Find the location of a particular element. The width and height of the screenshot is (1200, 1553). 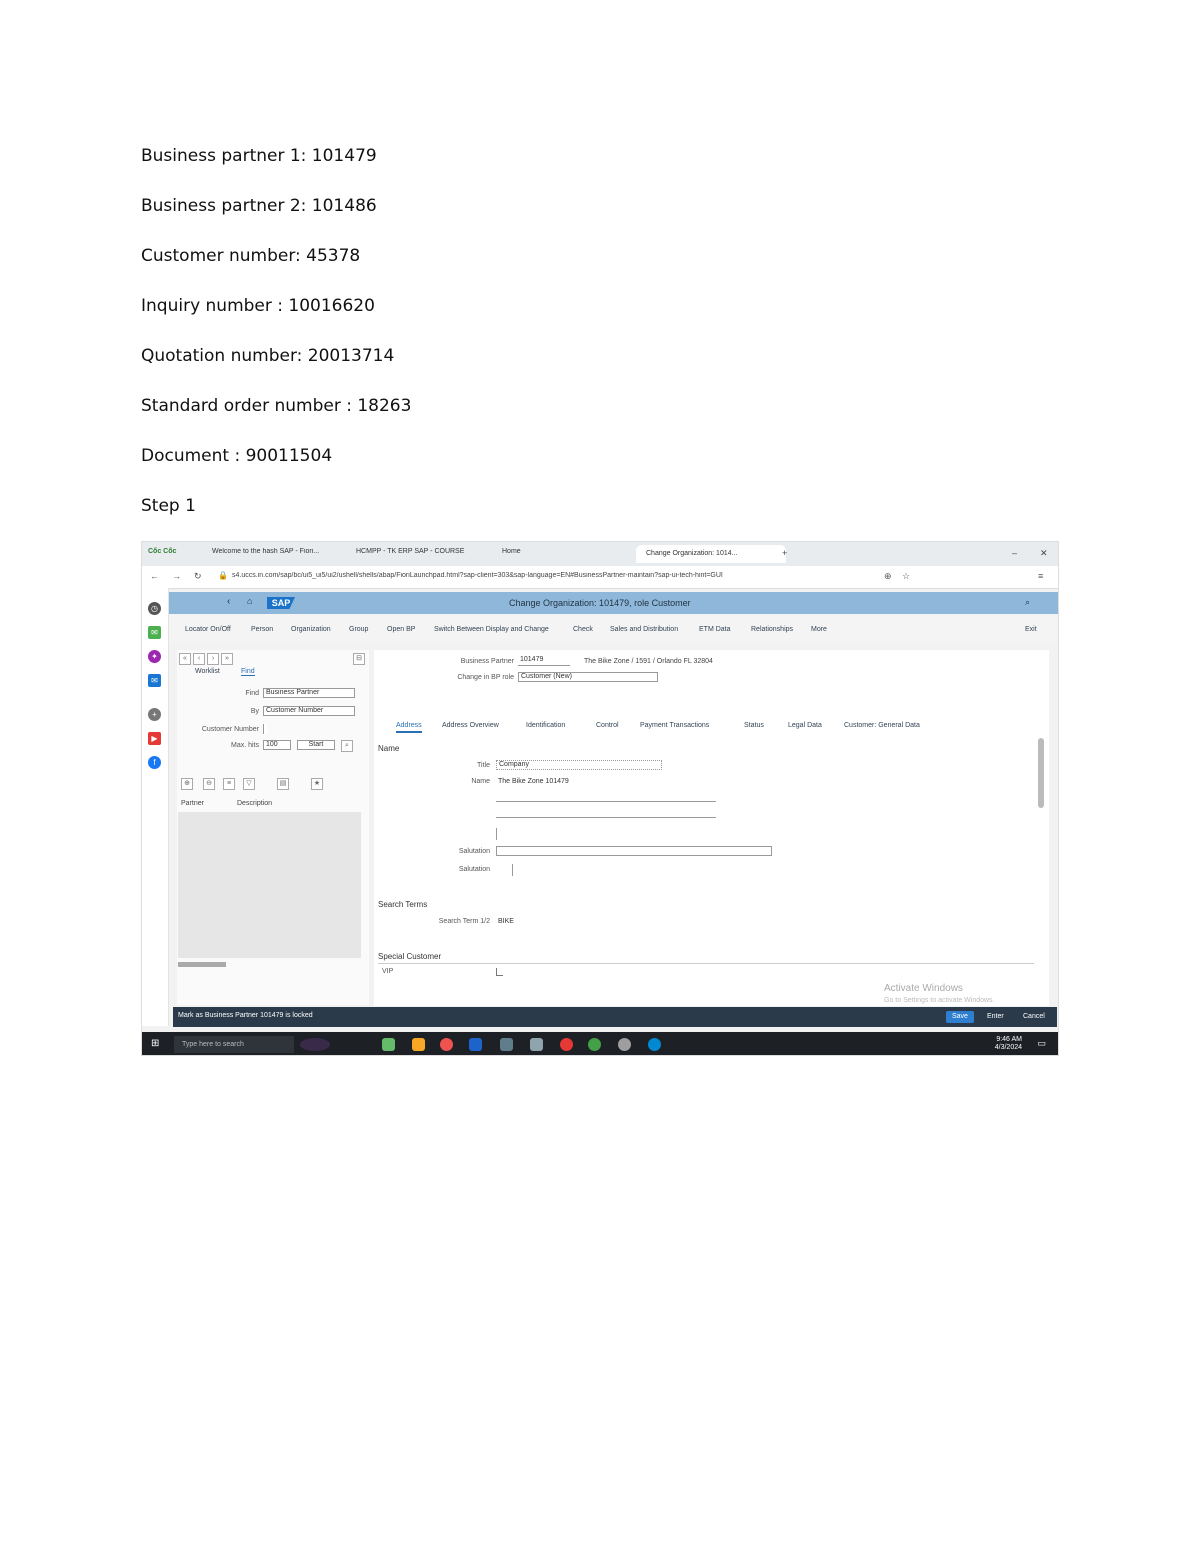

tab-status: Status is located at coordinates (754, 725).